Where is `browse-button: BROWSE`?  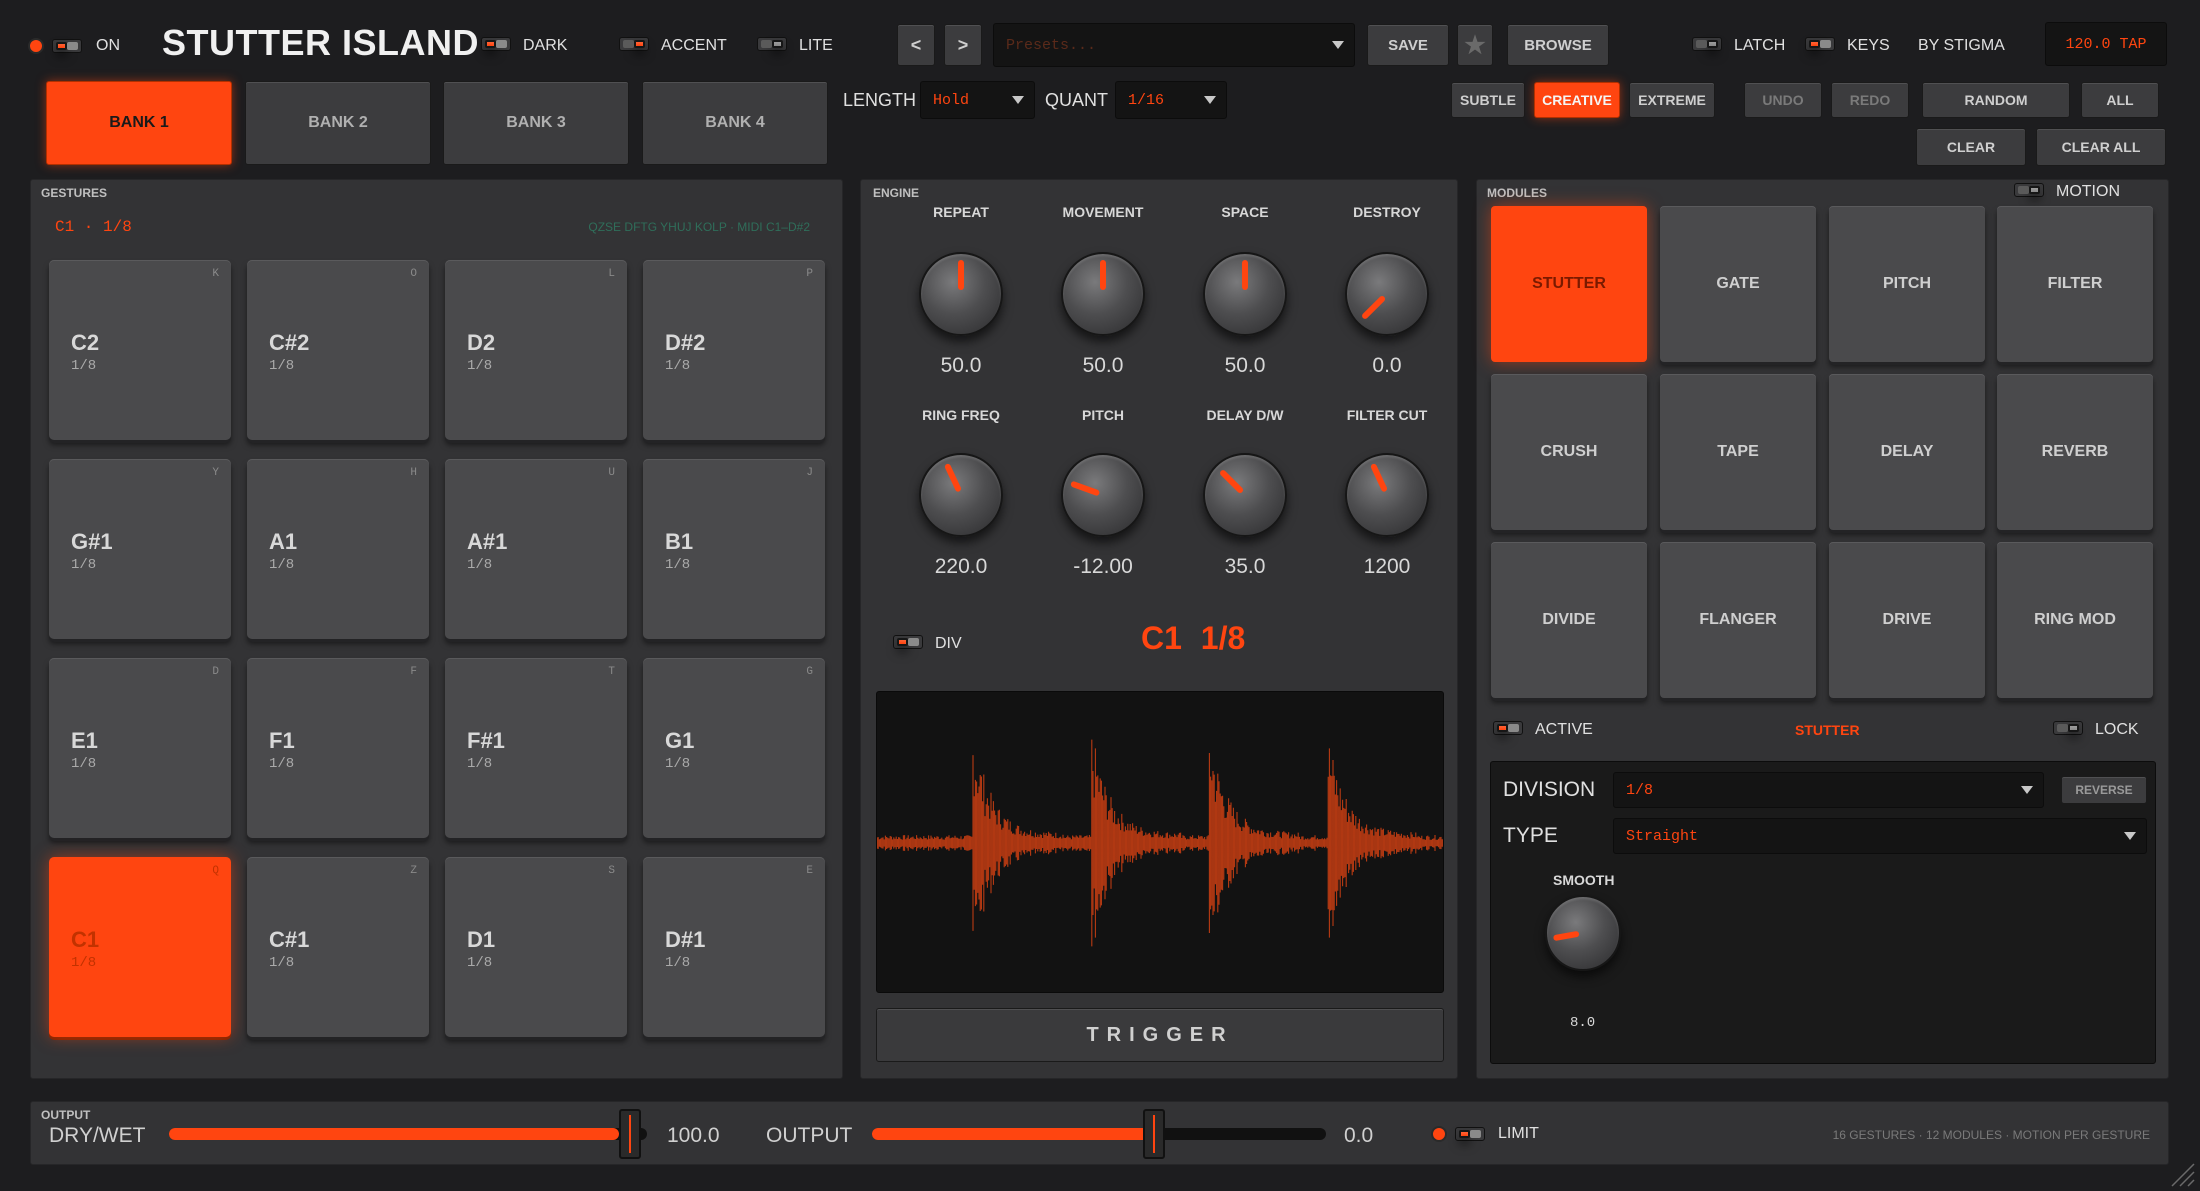
browse-button: BROWSE is located at coordinates (1558, 45).